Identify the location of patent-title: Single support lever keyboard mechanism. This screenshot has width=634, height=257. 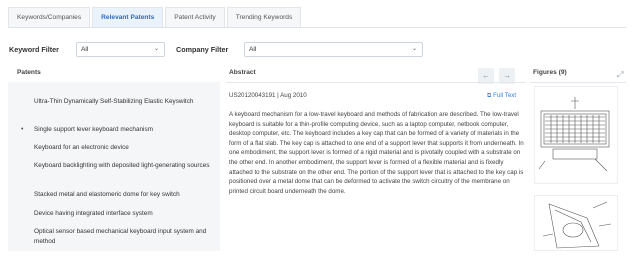
(93, 129).